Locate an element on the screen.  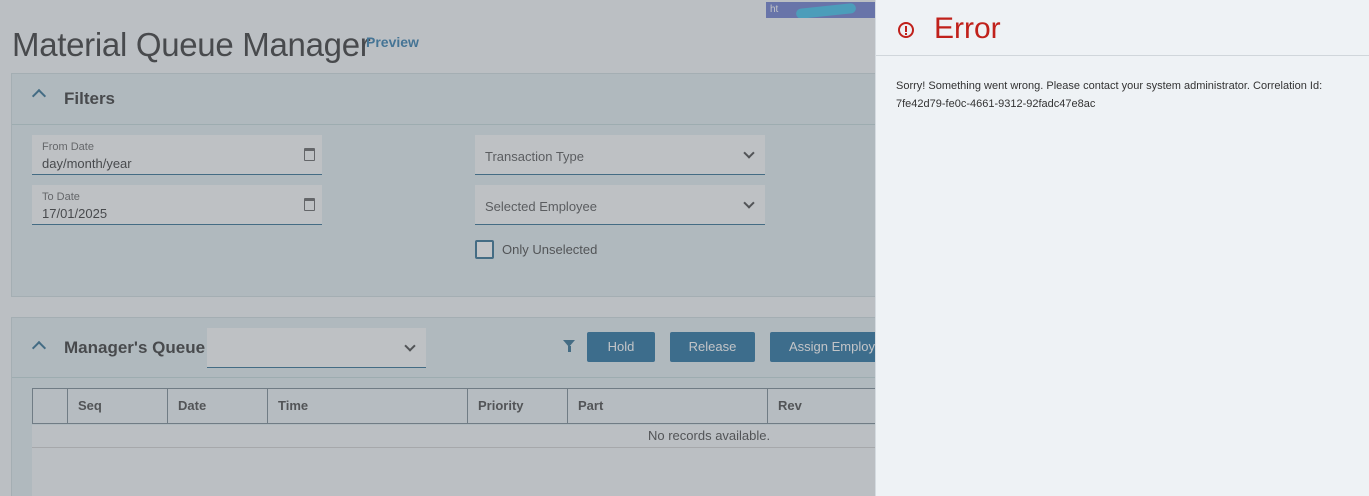
error-header: Error is located at coordinates (1122, 28).